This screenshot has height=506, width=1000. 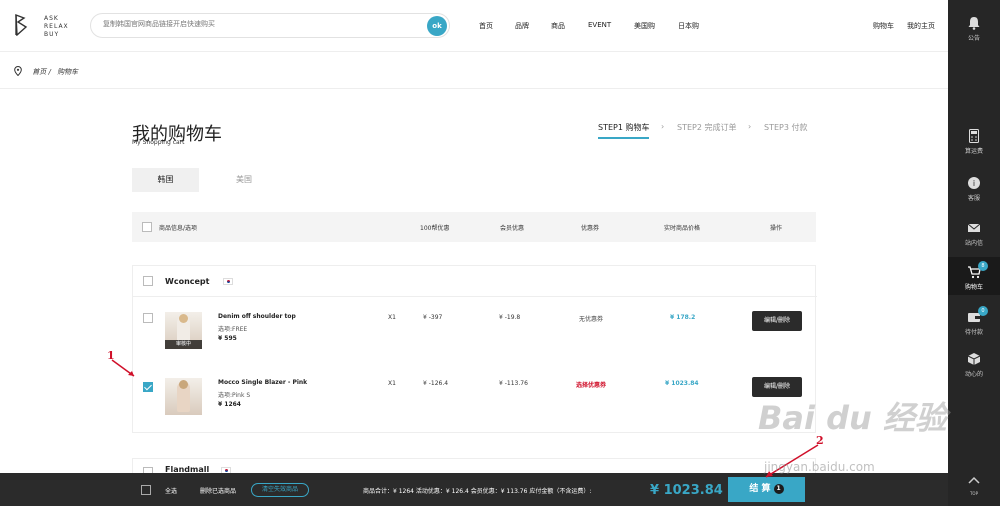 What do you see at coordinates (513, 383) in the screenshot?
I see `member-discount: ¥ -113.76` at bounding box center [513, 383].